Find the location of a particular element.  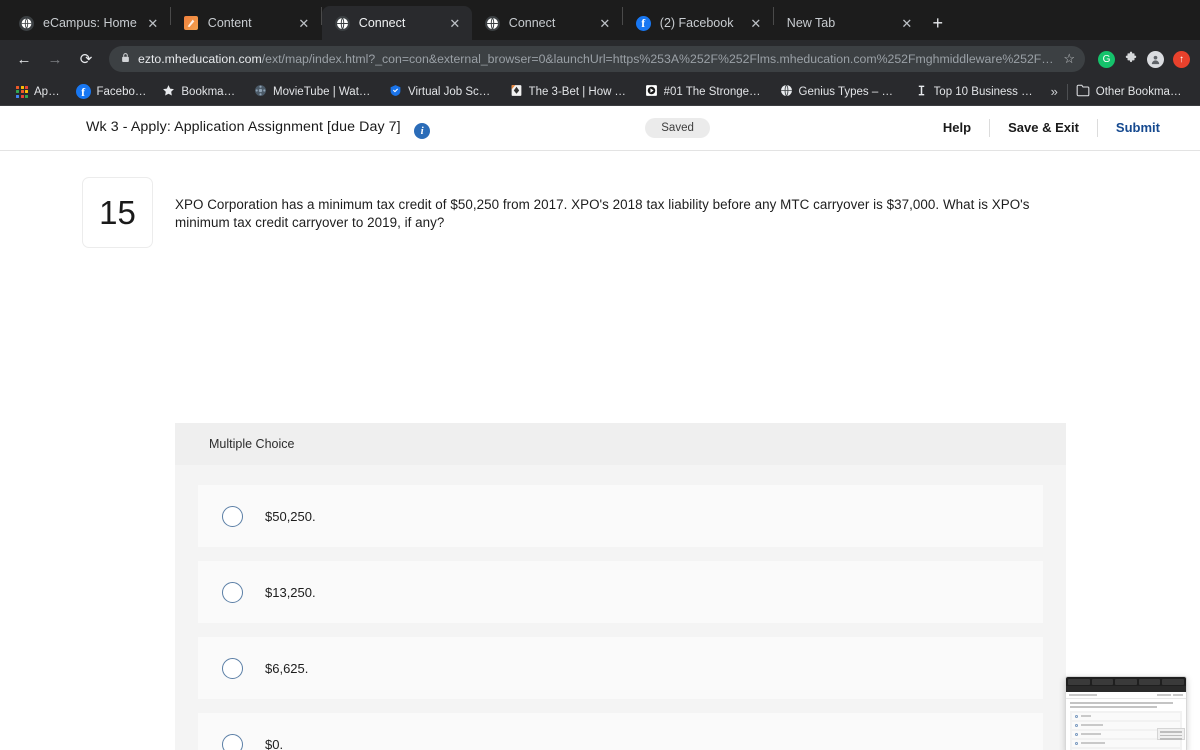

forward-icon: → is located at coordinates (55, 59).